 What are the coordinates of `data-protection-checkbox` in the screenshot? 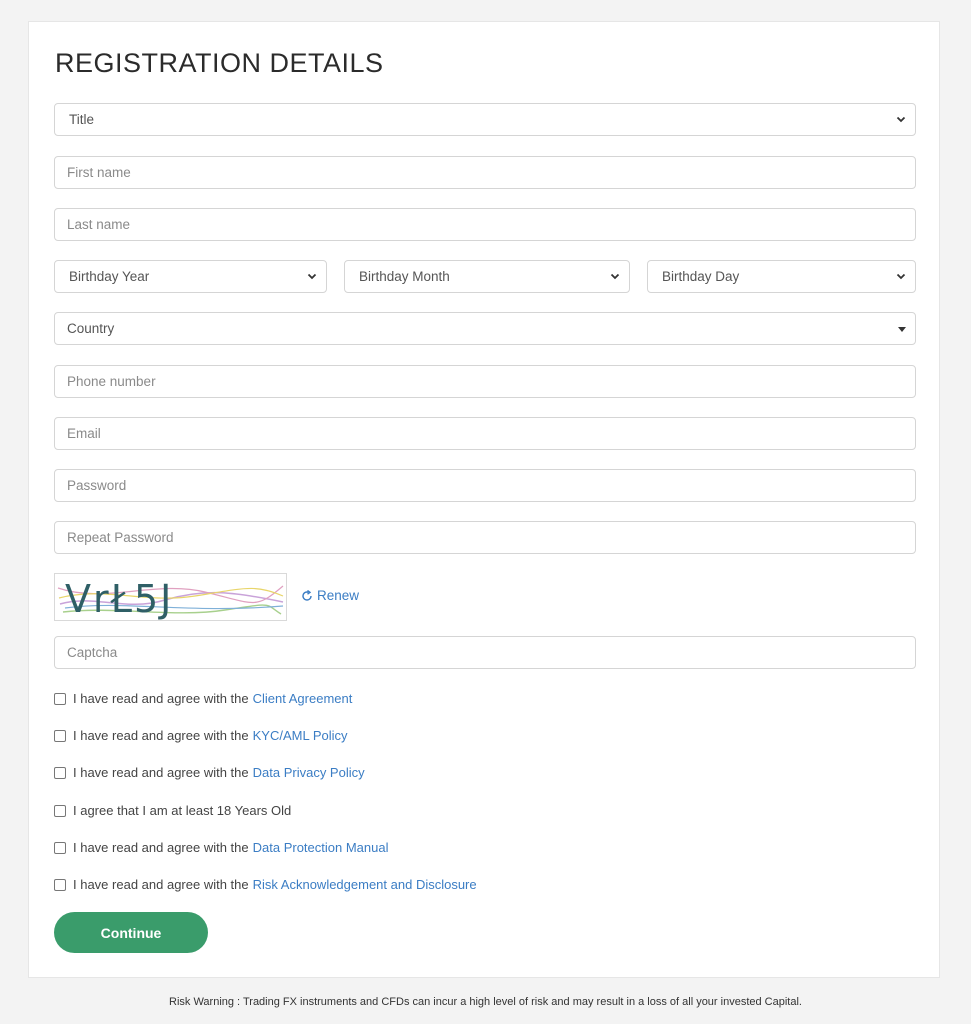 It's located at (60, 847).